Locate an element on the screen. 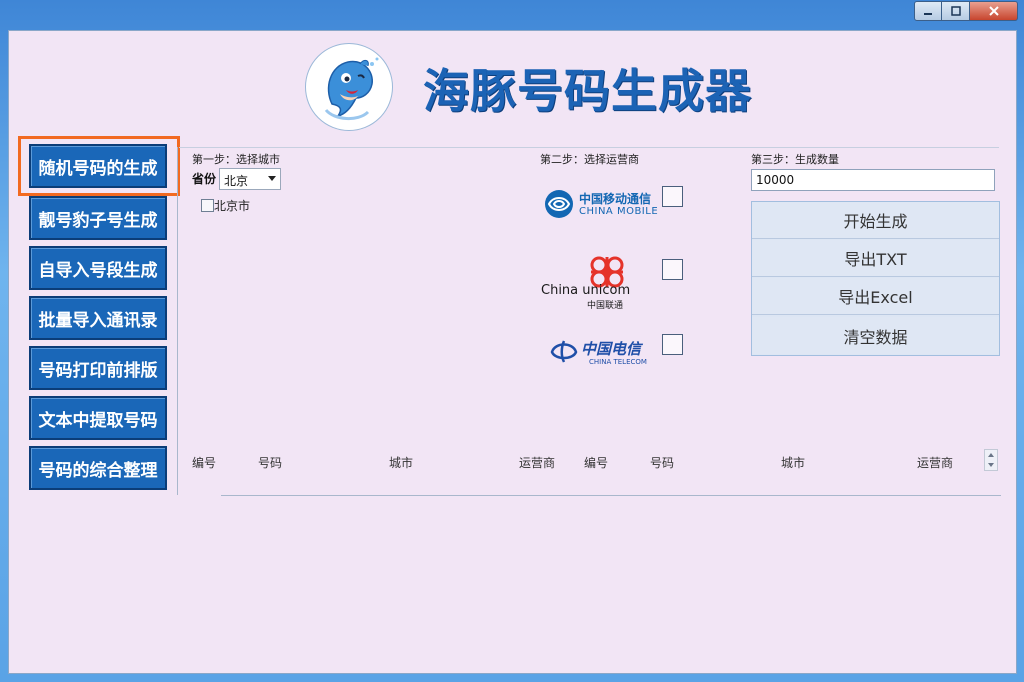 The height and width of the screenshot is (682, 1024). dolphin-icon is located at coordinates (350, 88).